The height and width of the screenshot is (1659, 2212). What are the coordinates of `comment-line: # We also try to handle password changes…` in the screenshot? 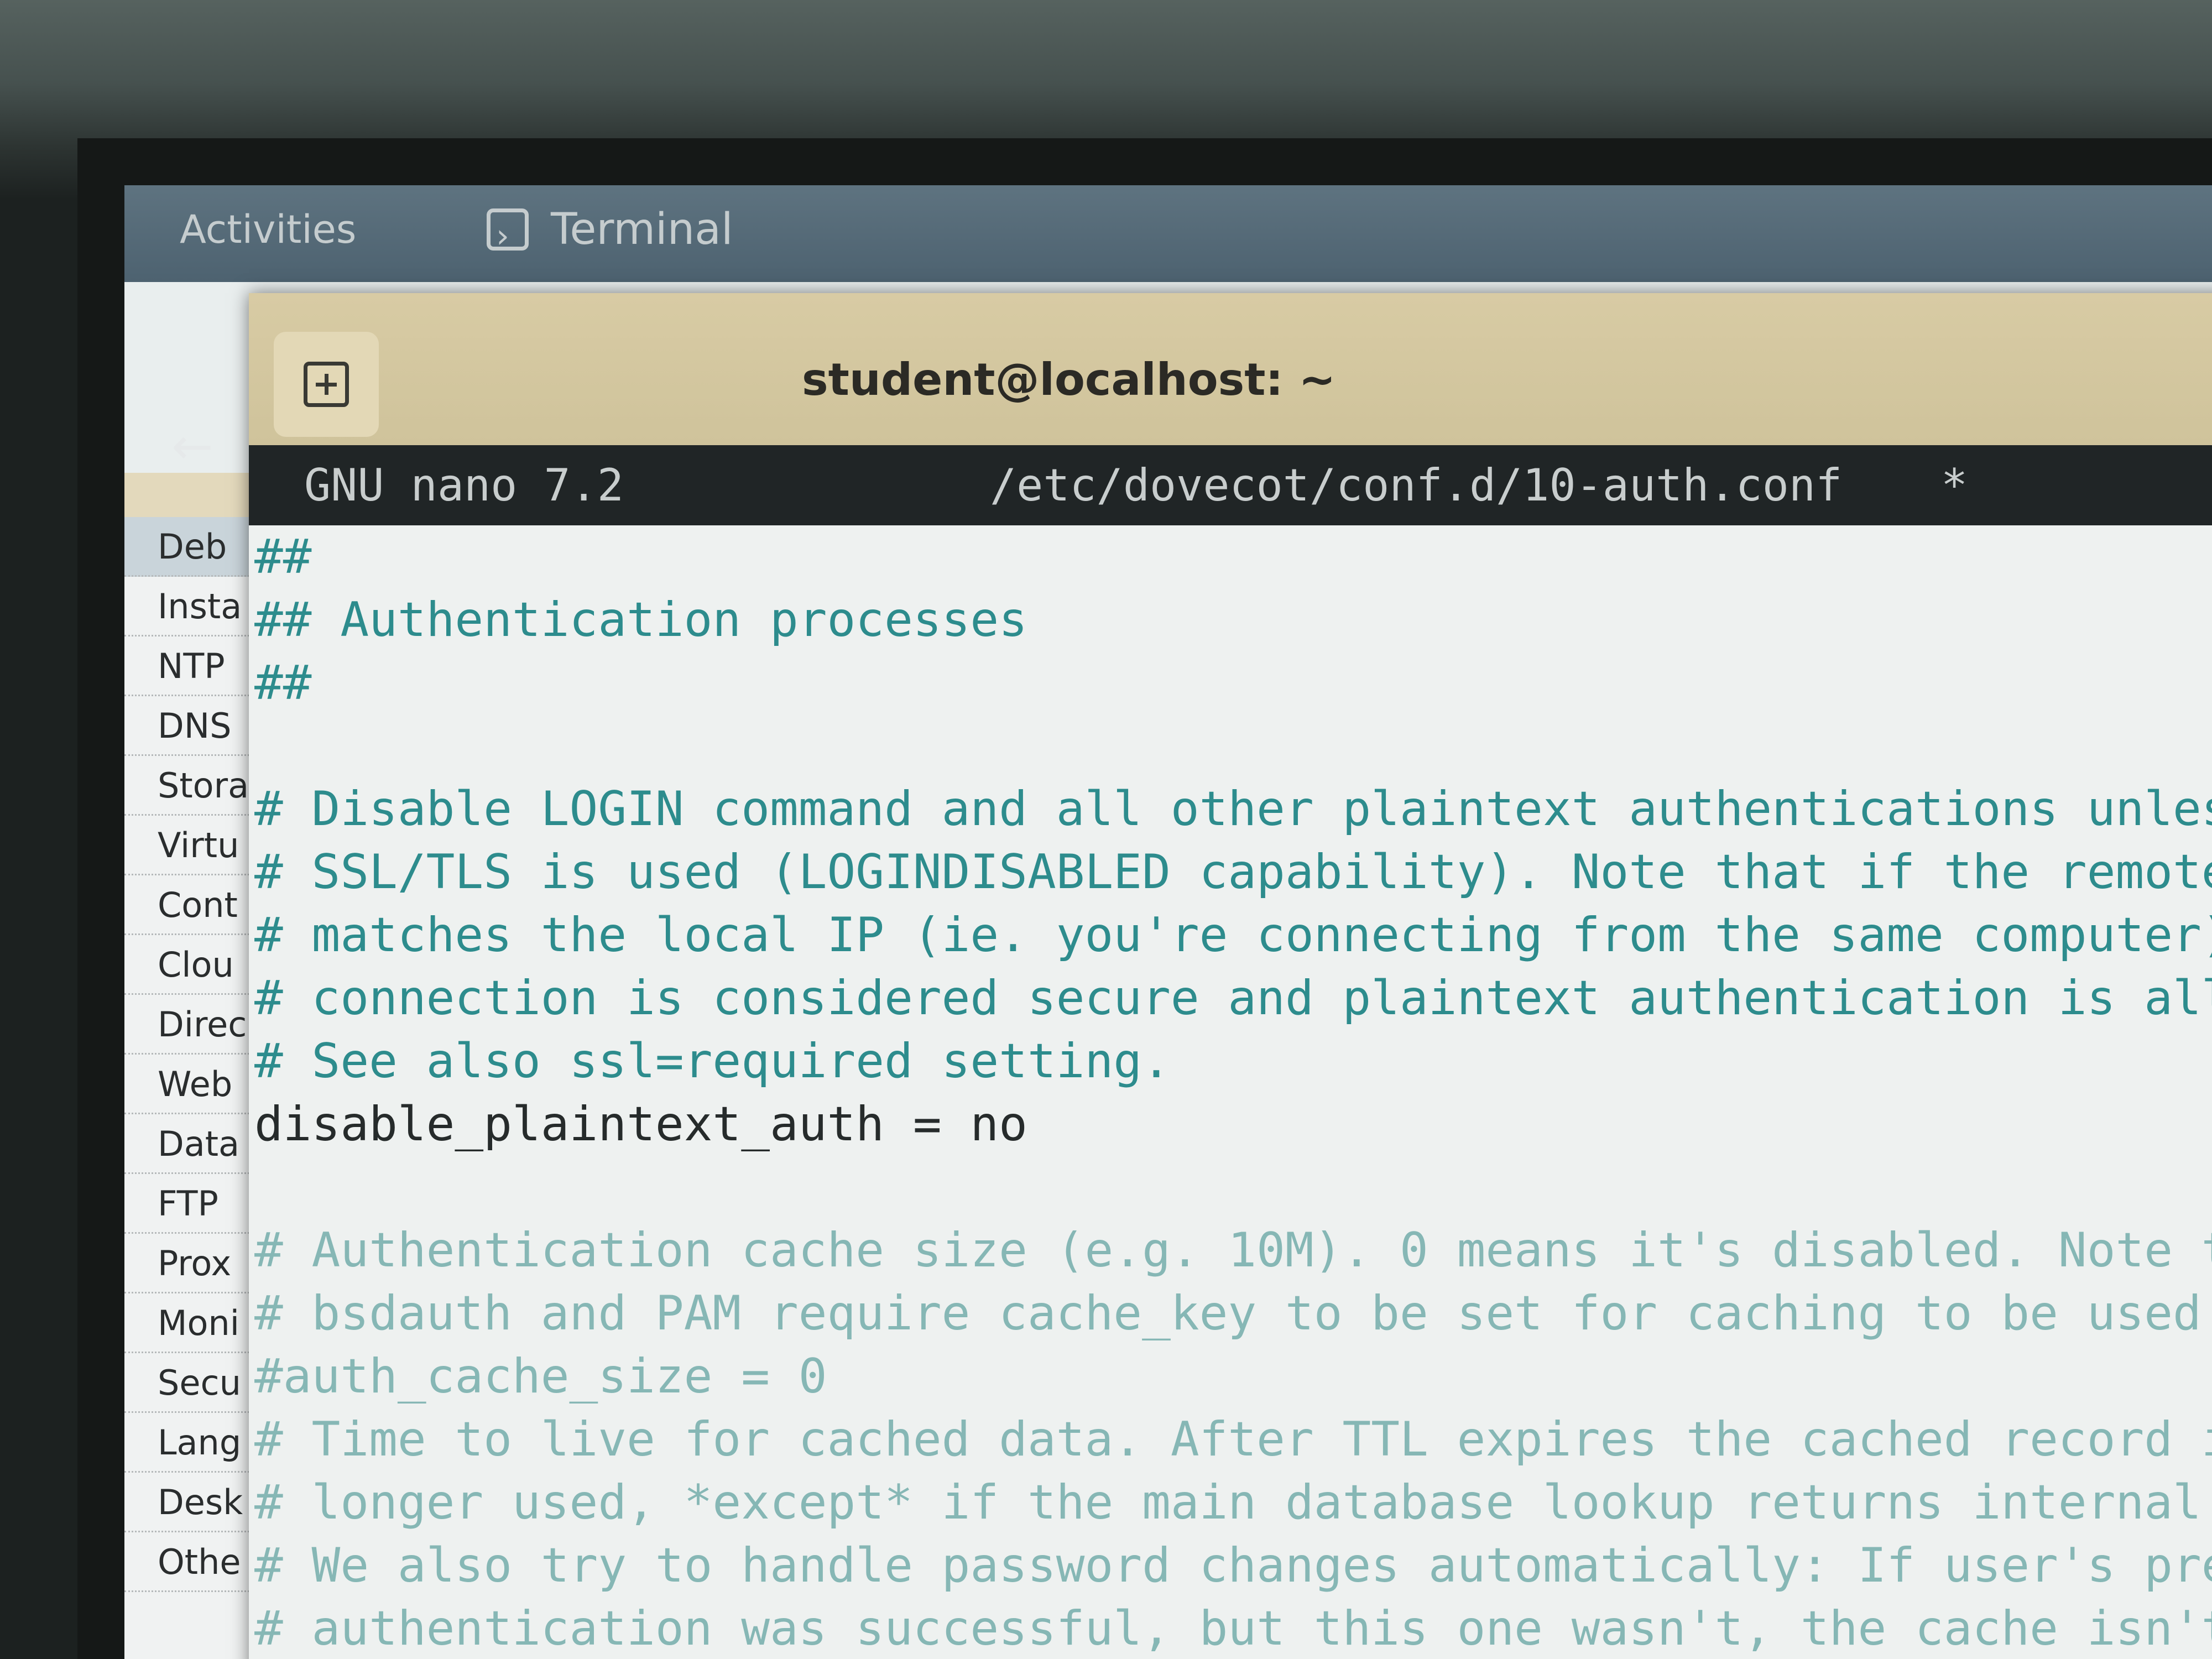 It's located at (1233, 1566).